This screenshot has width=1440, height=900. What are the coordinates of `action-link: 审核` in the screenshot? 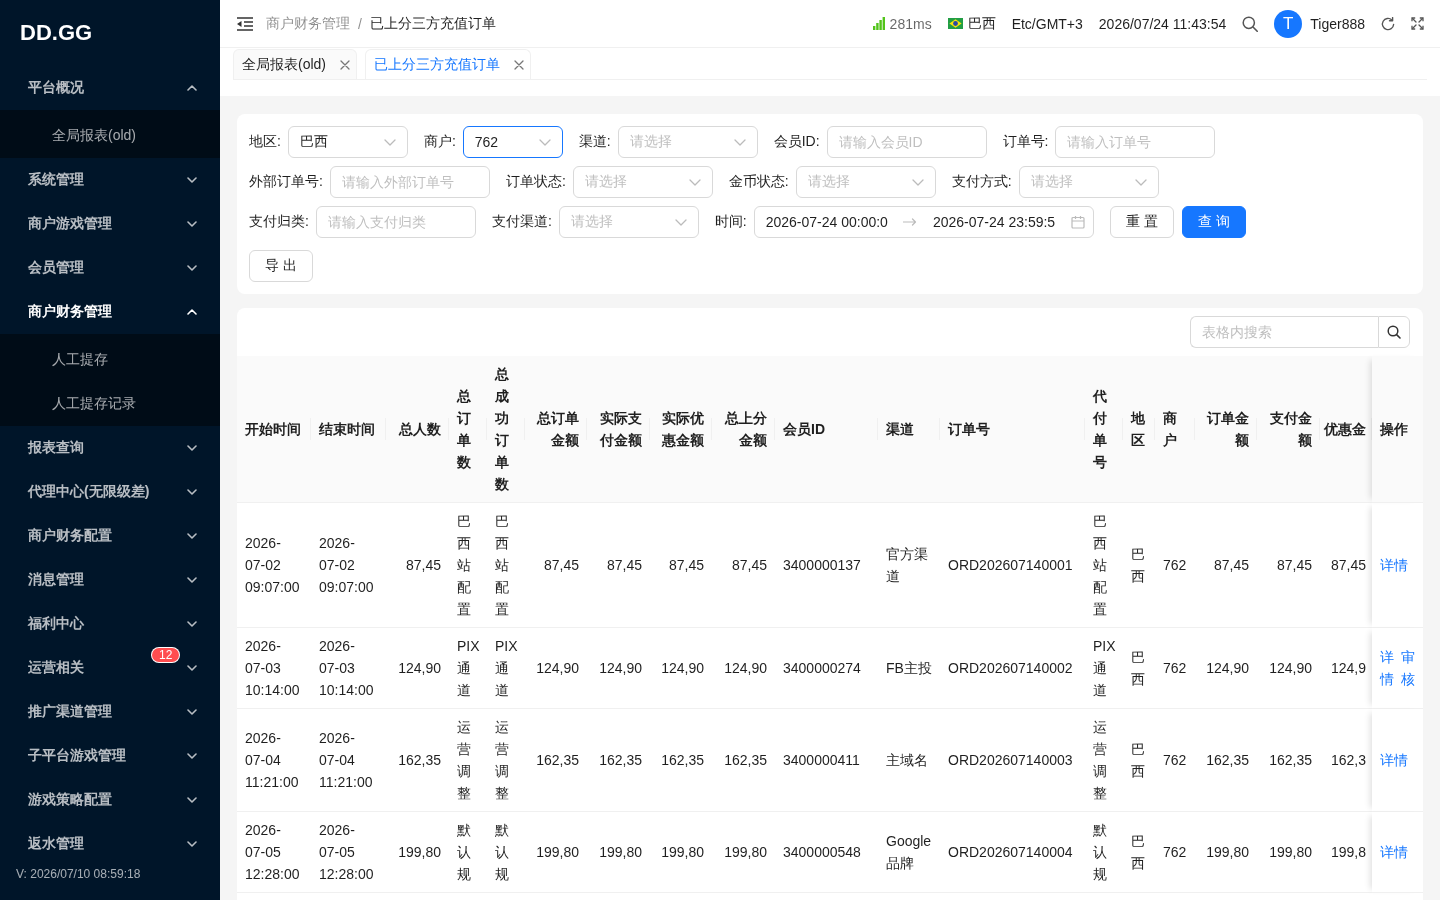 It's located at (1408, 668).